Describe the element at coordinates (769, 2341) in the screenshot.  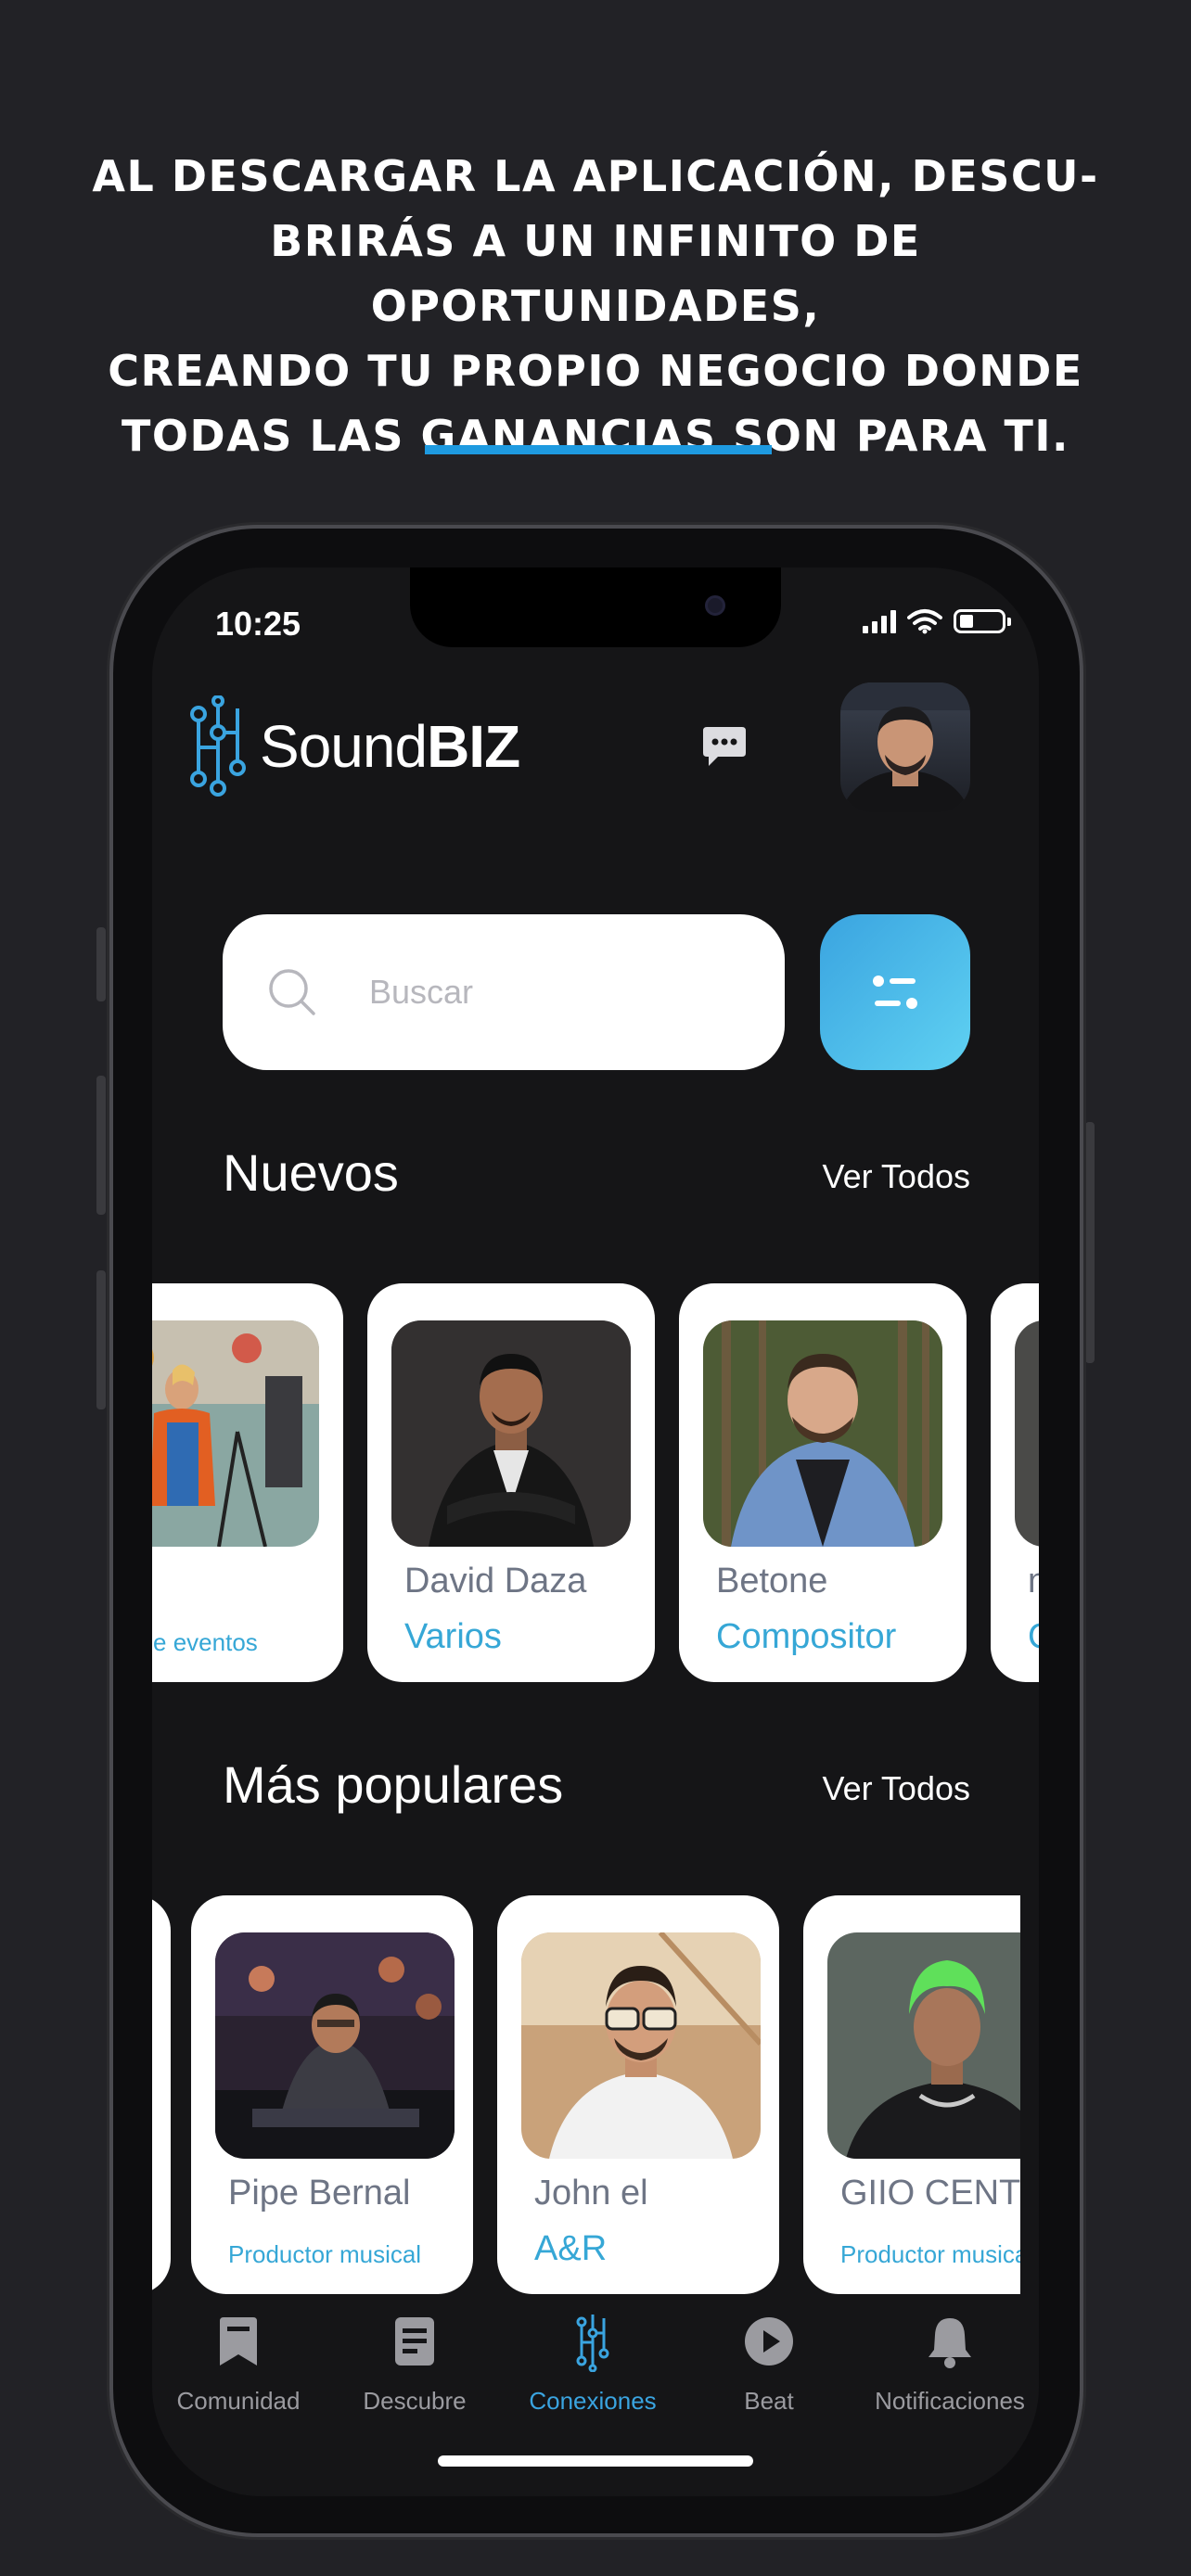
I see `play-circle-icon` at that location.